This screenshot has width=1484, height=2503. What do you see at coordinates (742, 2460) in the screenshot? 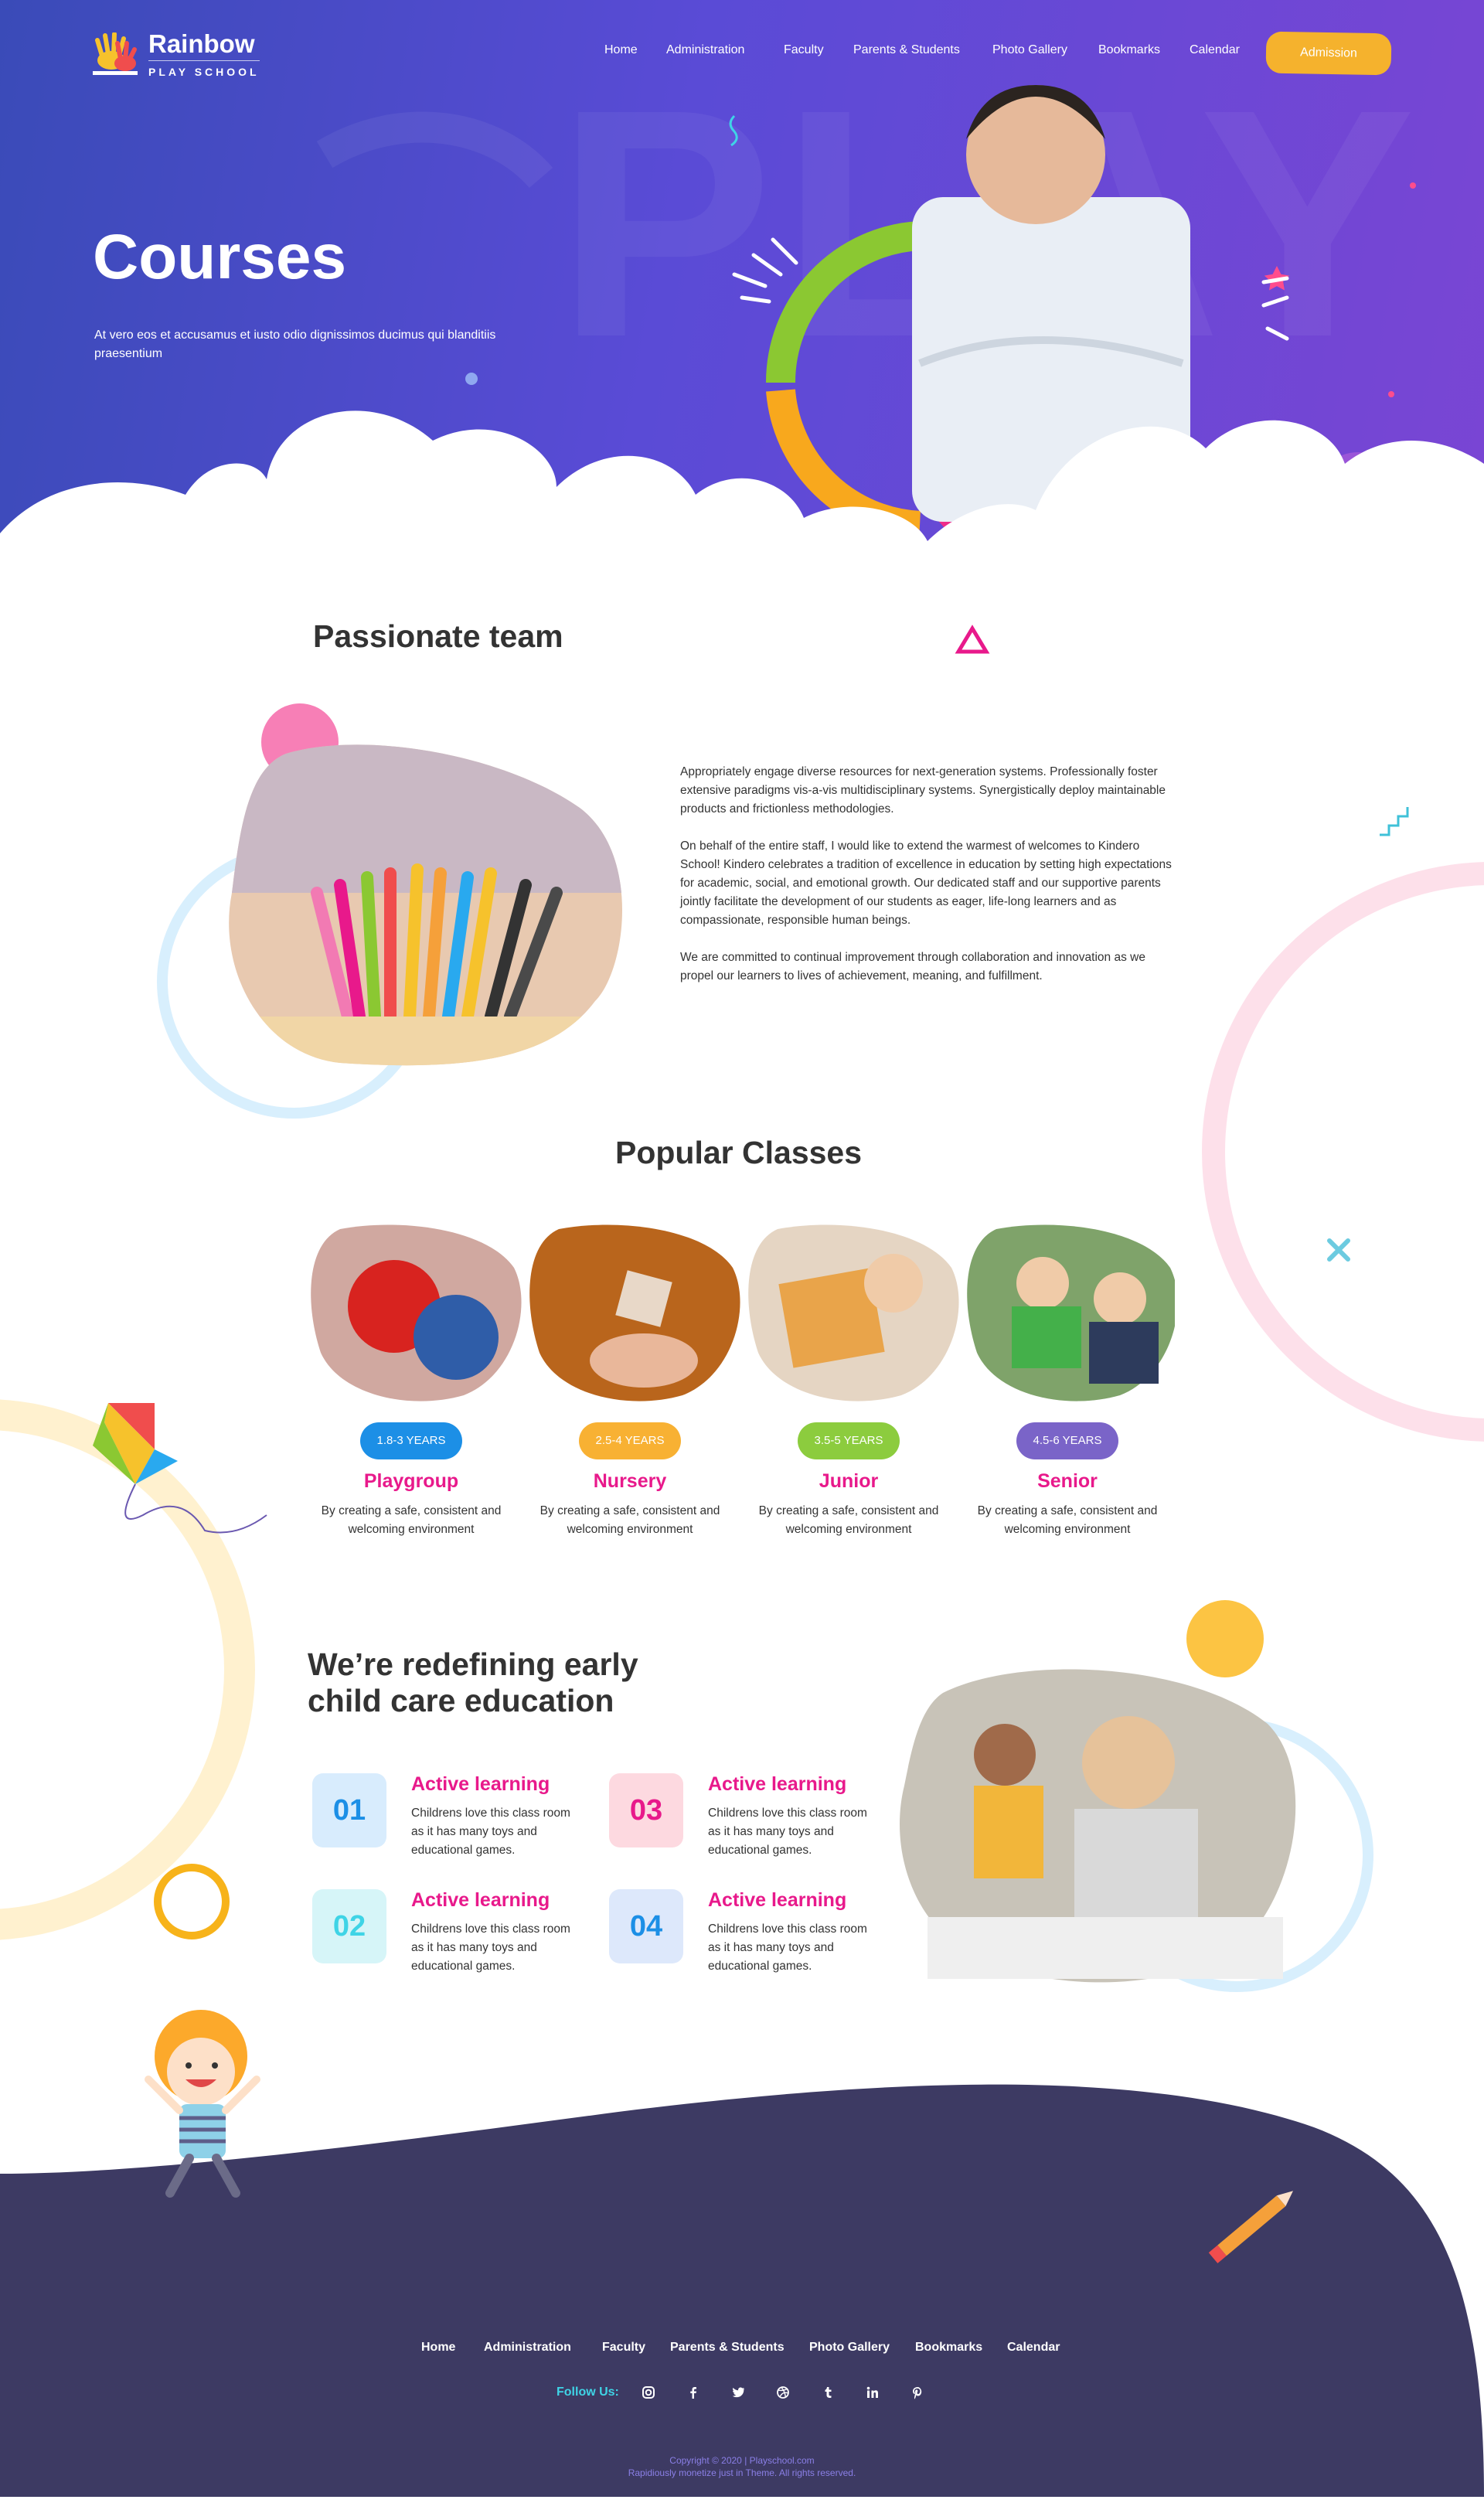
I see `copyright-line-1: Copyright © 2020 | Playschool.com` at bounding box center [742, 2460].